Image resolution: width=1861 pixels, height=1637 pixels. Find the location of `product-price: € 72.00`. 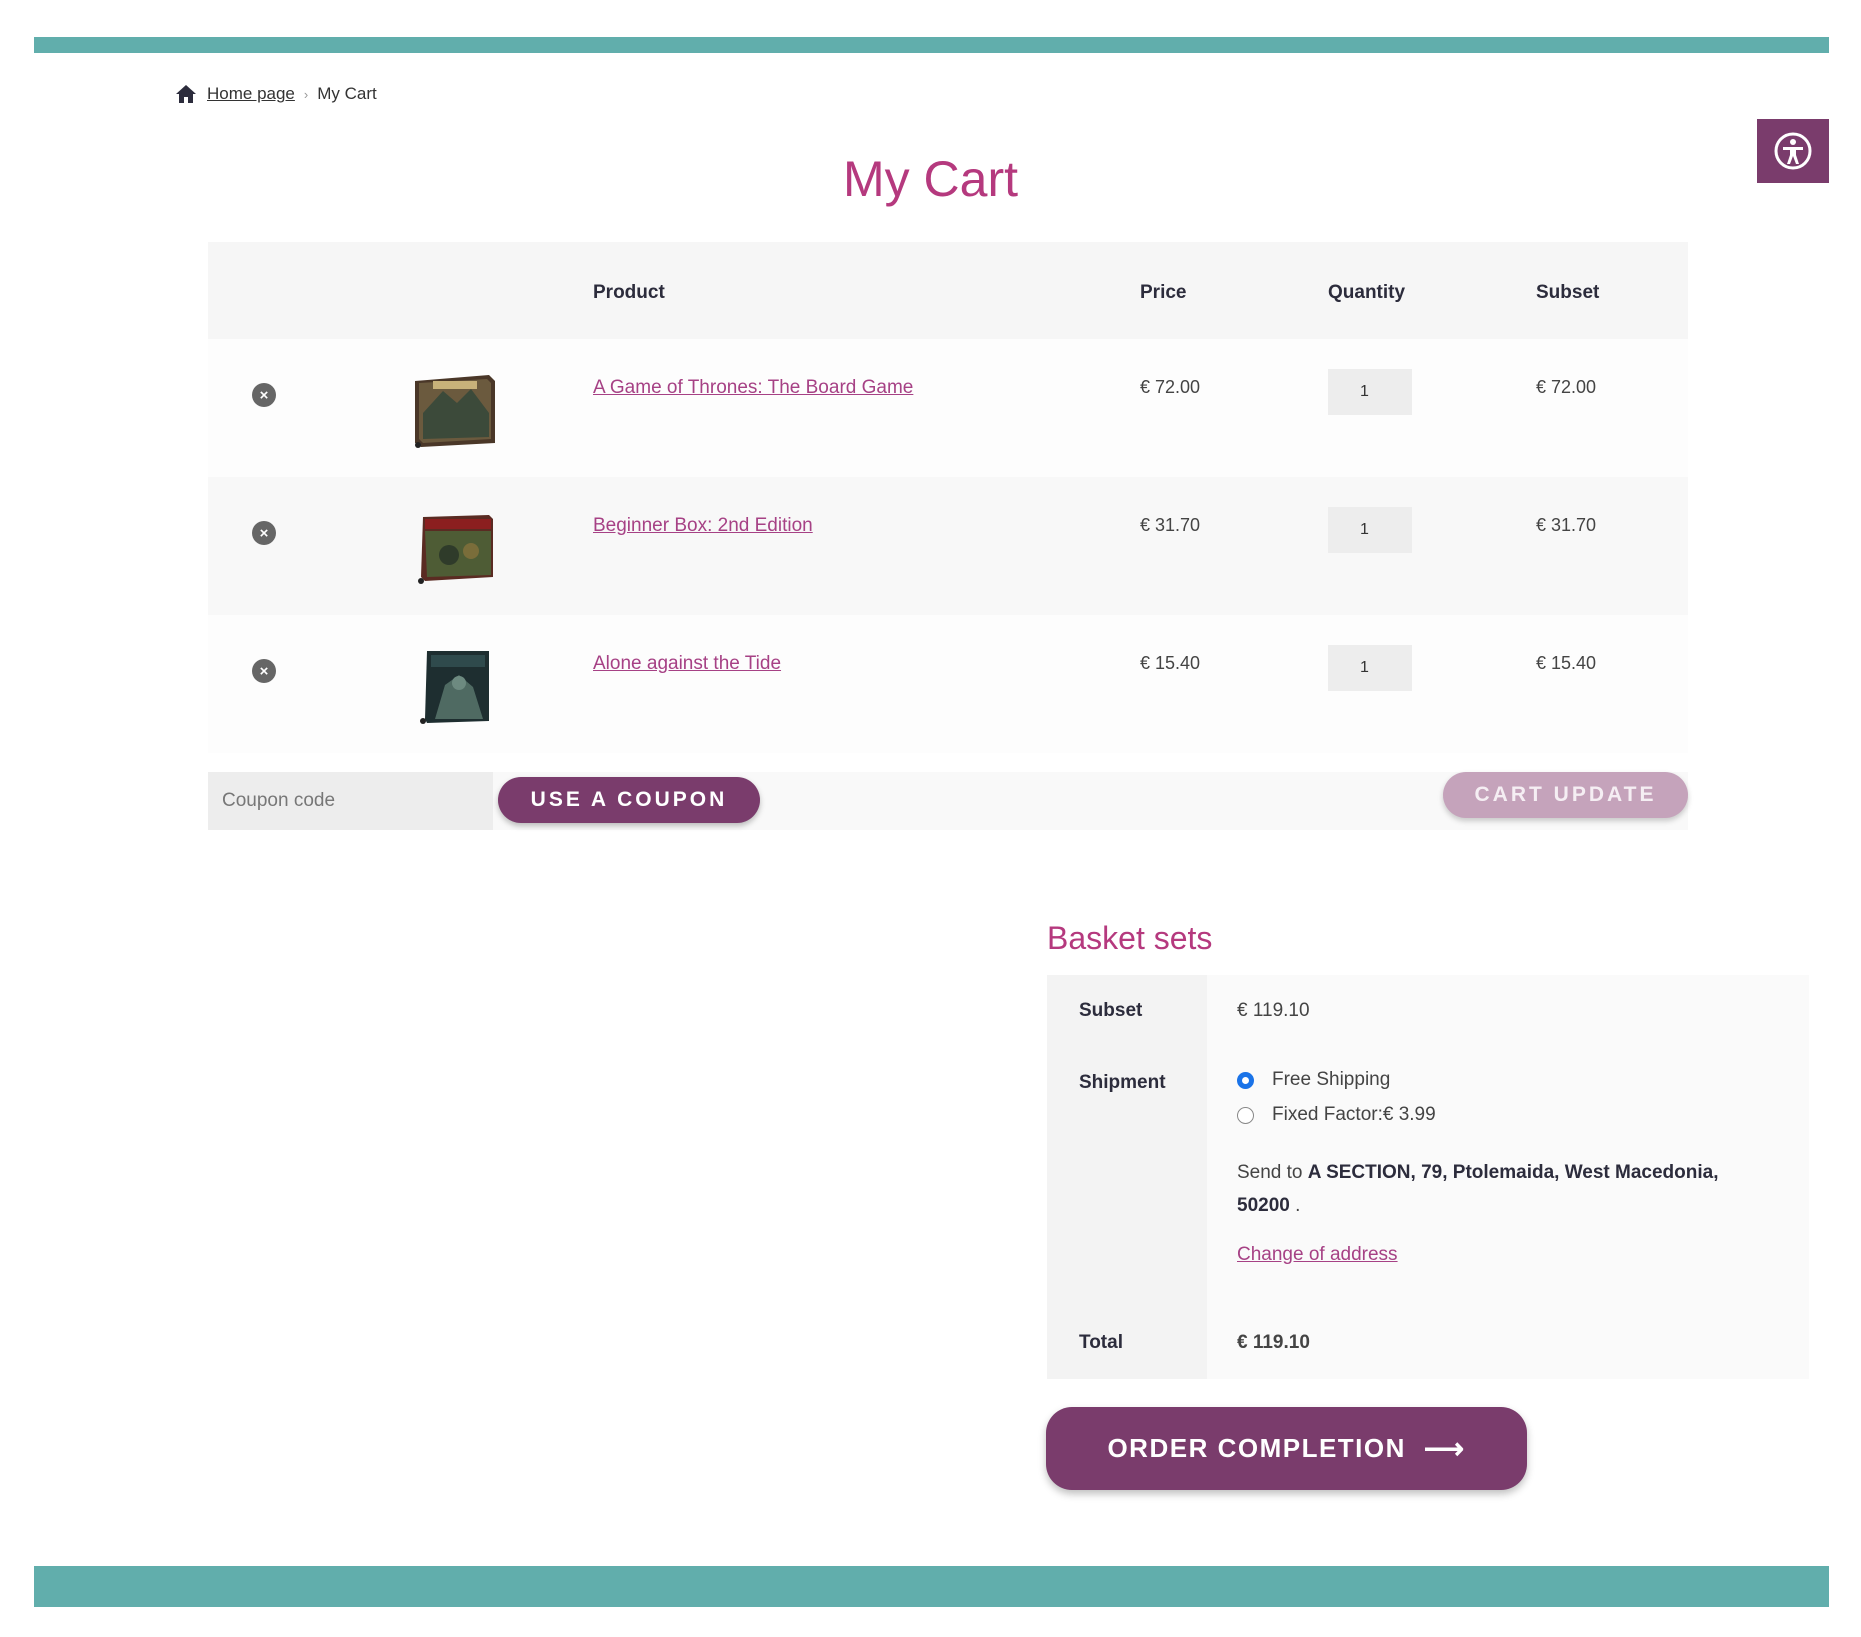

product-price: € 72.00 is located at coordinates (1170, 387).